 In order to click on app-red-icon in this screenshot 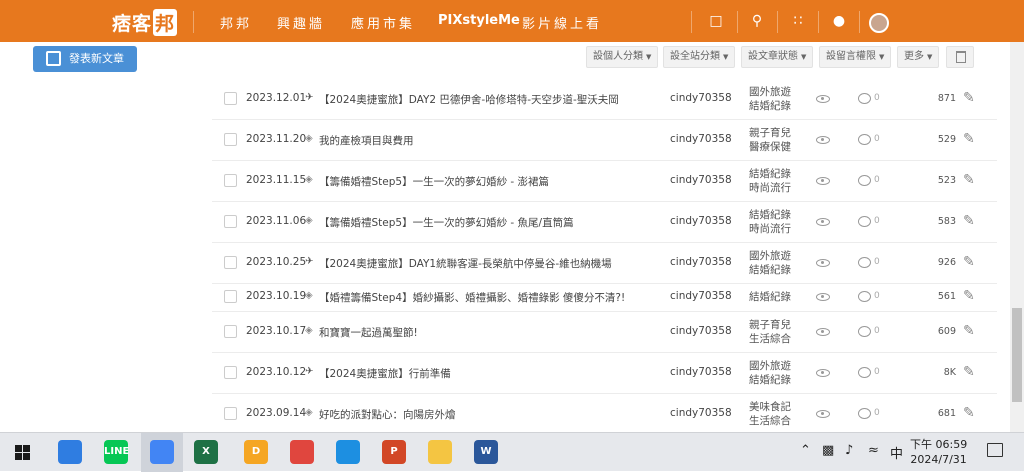, I will do `click(302, 452)`.